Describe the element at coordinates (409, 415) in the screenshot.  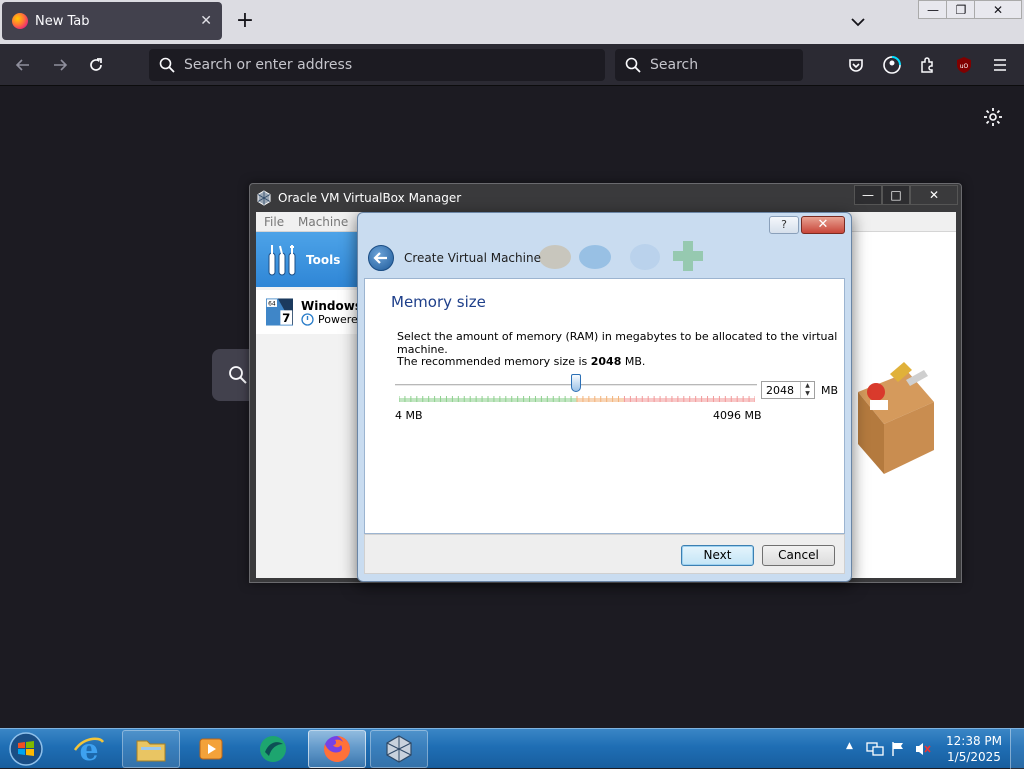
I see `slider-min-label: 4 MB` at that location.